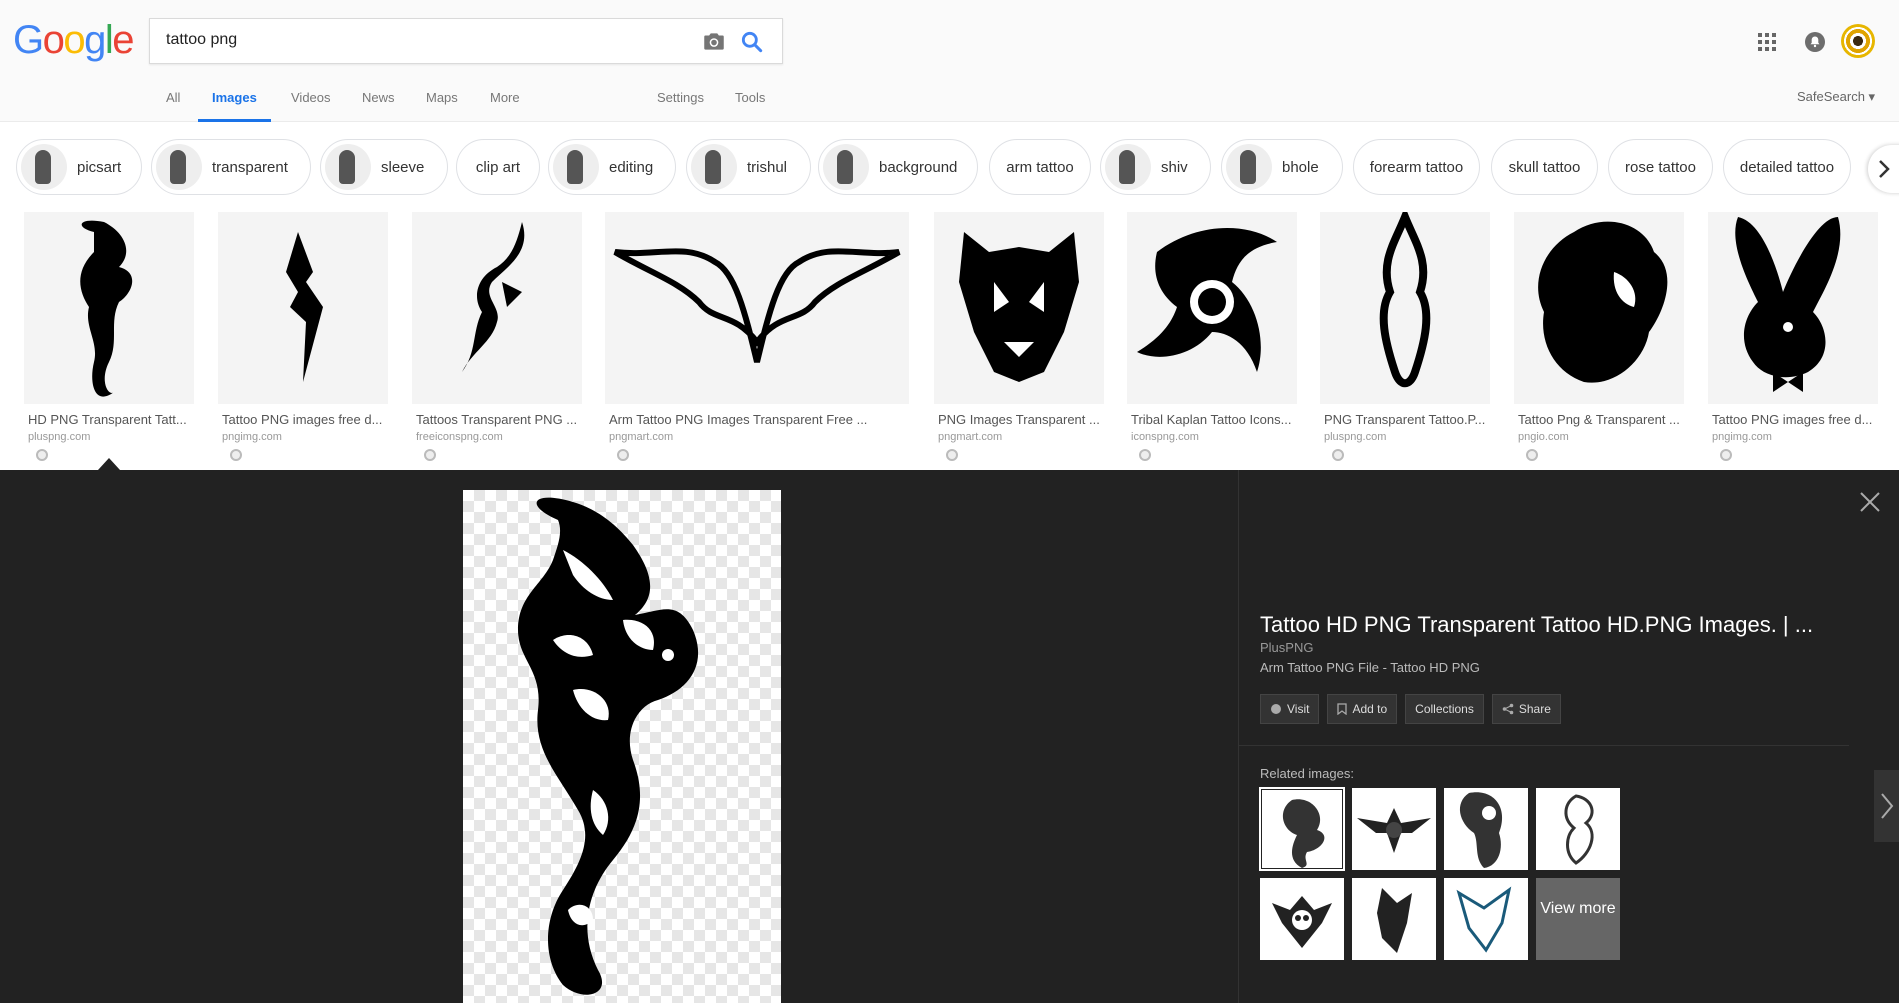 The height and width of the screenshot is (1003, 1899). I want to click on tab-tools: Tools, so click(750, 106).